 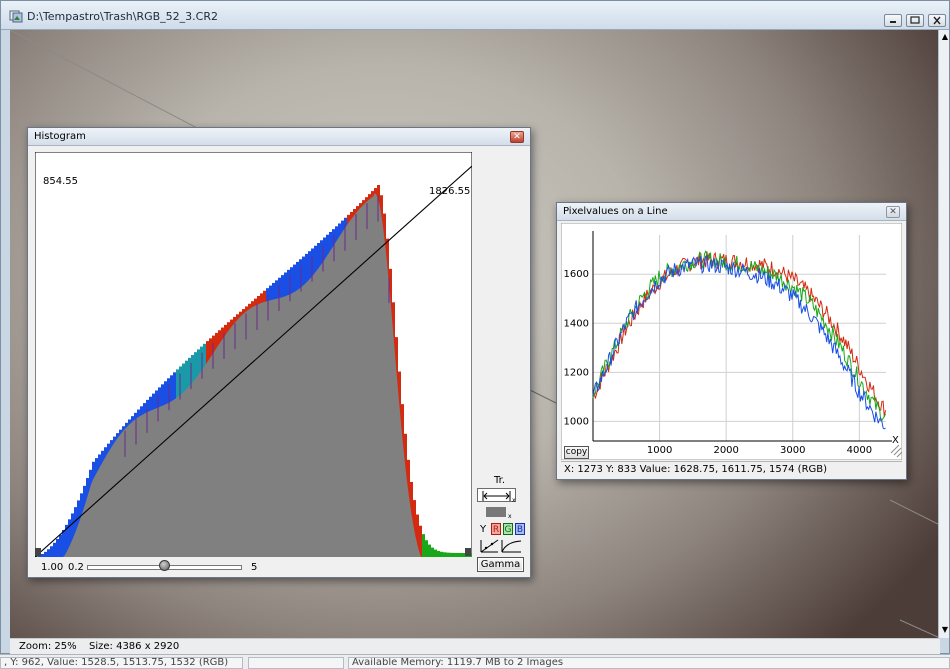 I want to click on gamma-slider-thumb, so click(x=164, y=565).